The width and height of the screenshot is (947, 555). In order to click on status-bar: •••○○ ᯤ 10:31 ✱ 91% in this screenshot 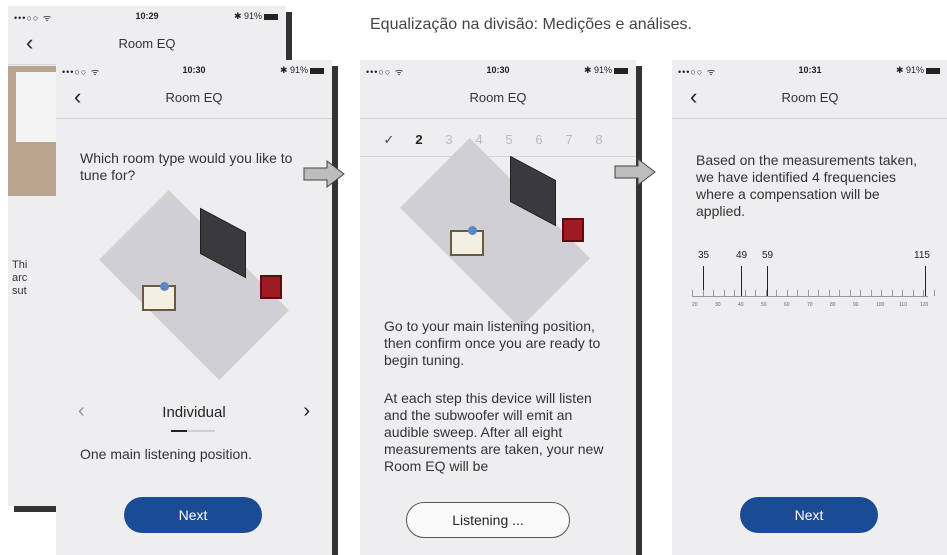, I will do `click(809, 70)`.